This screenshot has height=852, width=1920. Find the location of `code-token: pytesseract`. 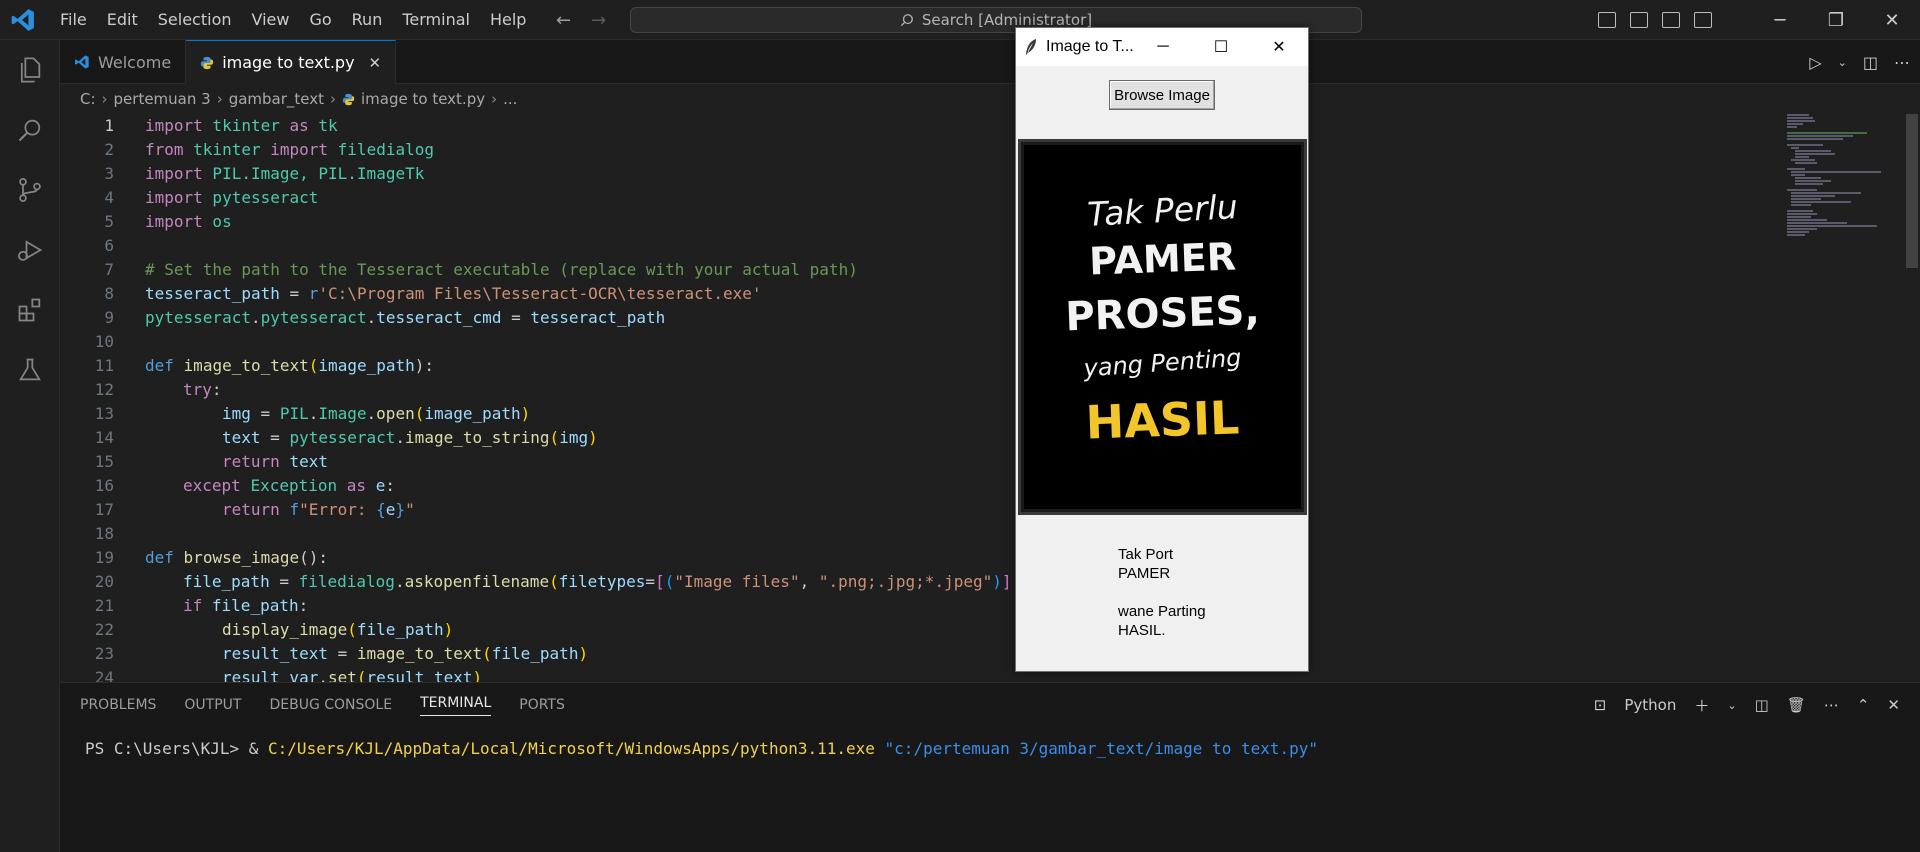

code-token: pytesseract is located at coordinates (342, 437).